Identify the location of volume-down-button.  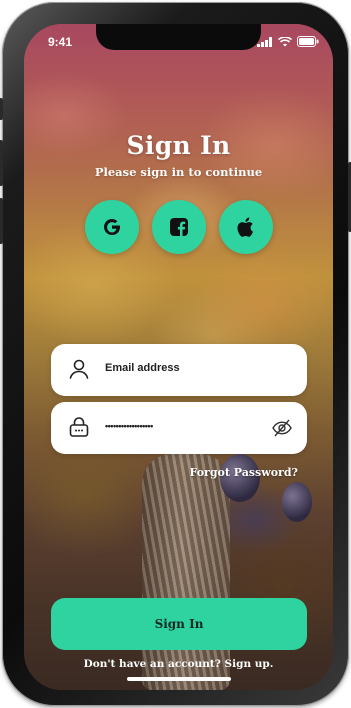
(1, 221).